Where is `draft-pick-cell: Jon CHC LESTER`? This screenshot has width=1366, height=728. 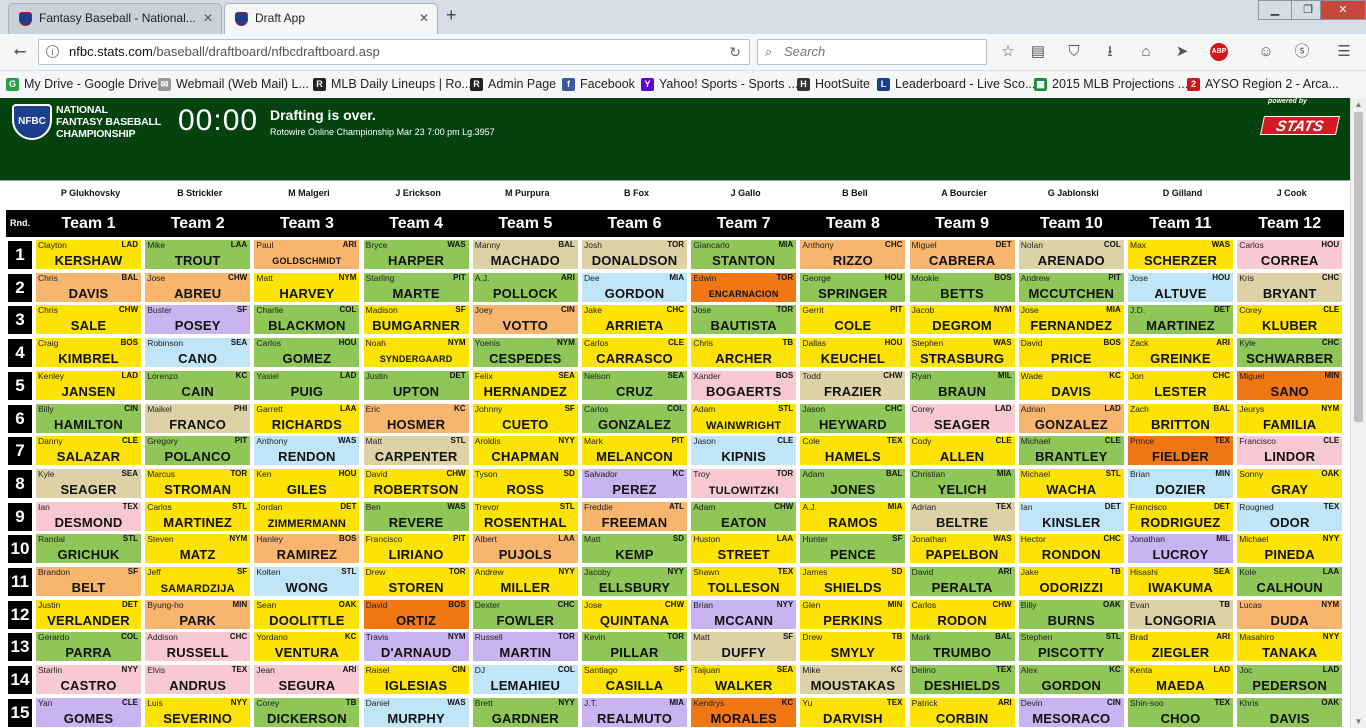 draft-pick-cell: Jon CHC LESTER is located at coordinates (1180, 385).